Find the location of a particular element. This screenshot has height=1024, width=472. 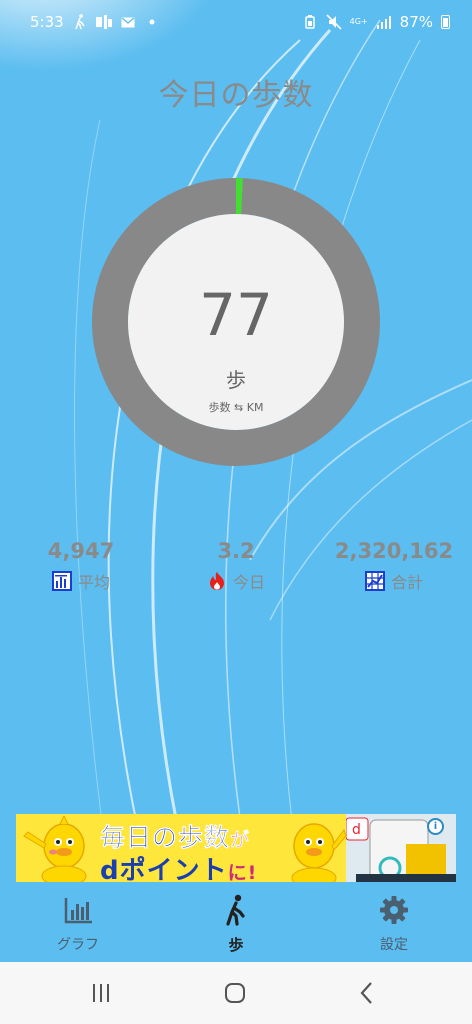

nav-label-graph: グラフ is located at coordinates (78, 945).